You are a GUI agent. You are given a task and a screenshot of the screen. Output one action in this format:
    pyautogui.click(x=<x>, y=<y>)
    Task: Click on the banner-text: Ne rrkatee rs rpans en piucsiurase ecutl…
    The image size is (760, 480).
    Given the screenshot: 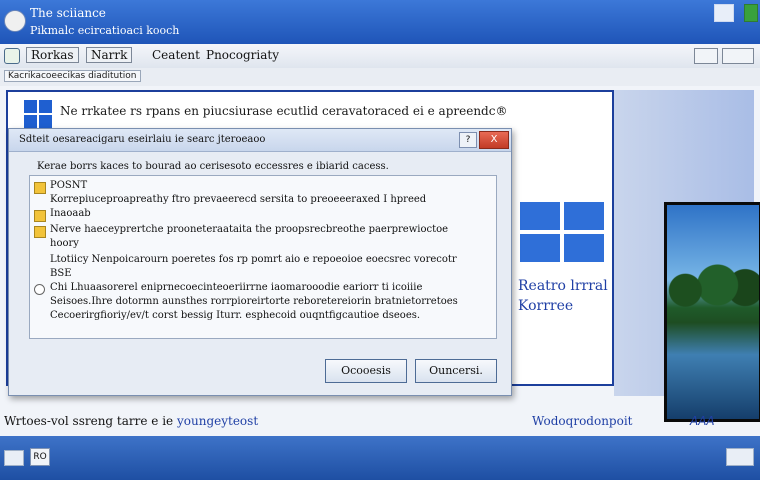 What is the action you would take?
    pyautogui.click(x=284, y=111)
    